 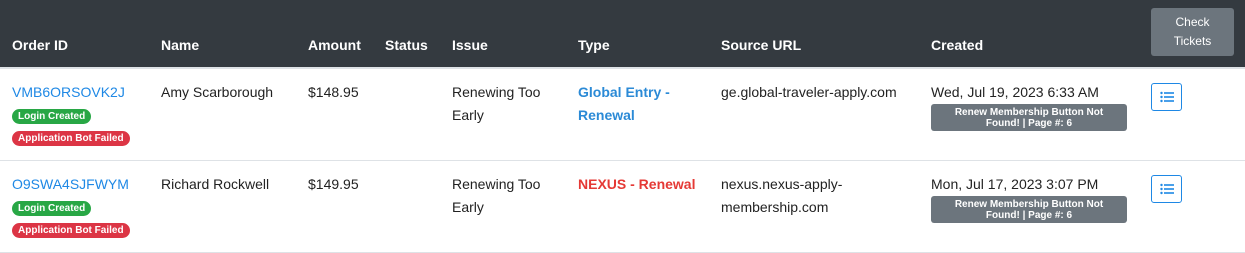 What do you see at coordinates (333, 92) in the screenshot?
I see `order-amount: $148.95` at bounding box center [333, 92].